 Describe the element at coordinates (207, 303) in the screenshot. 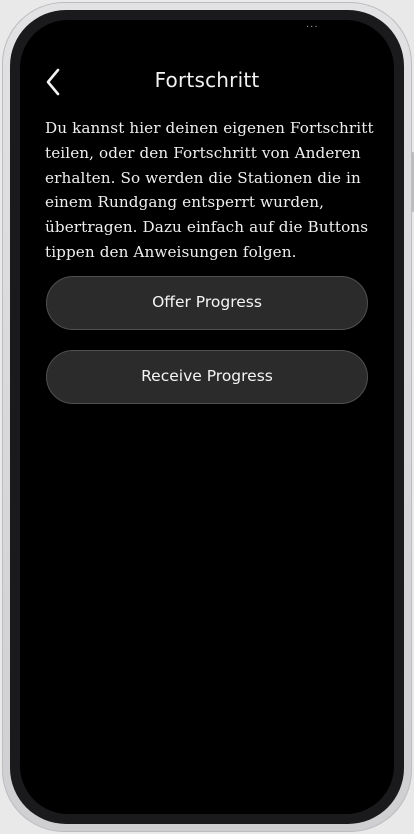

I see `offer-progress-button: Offer Progress` at that location.